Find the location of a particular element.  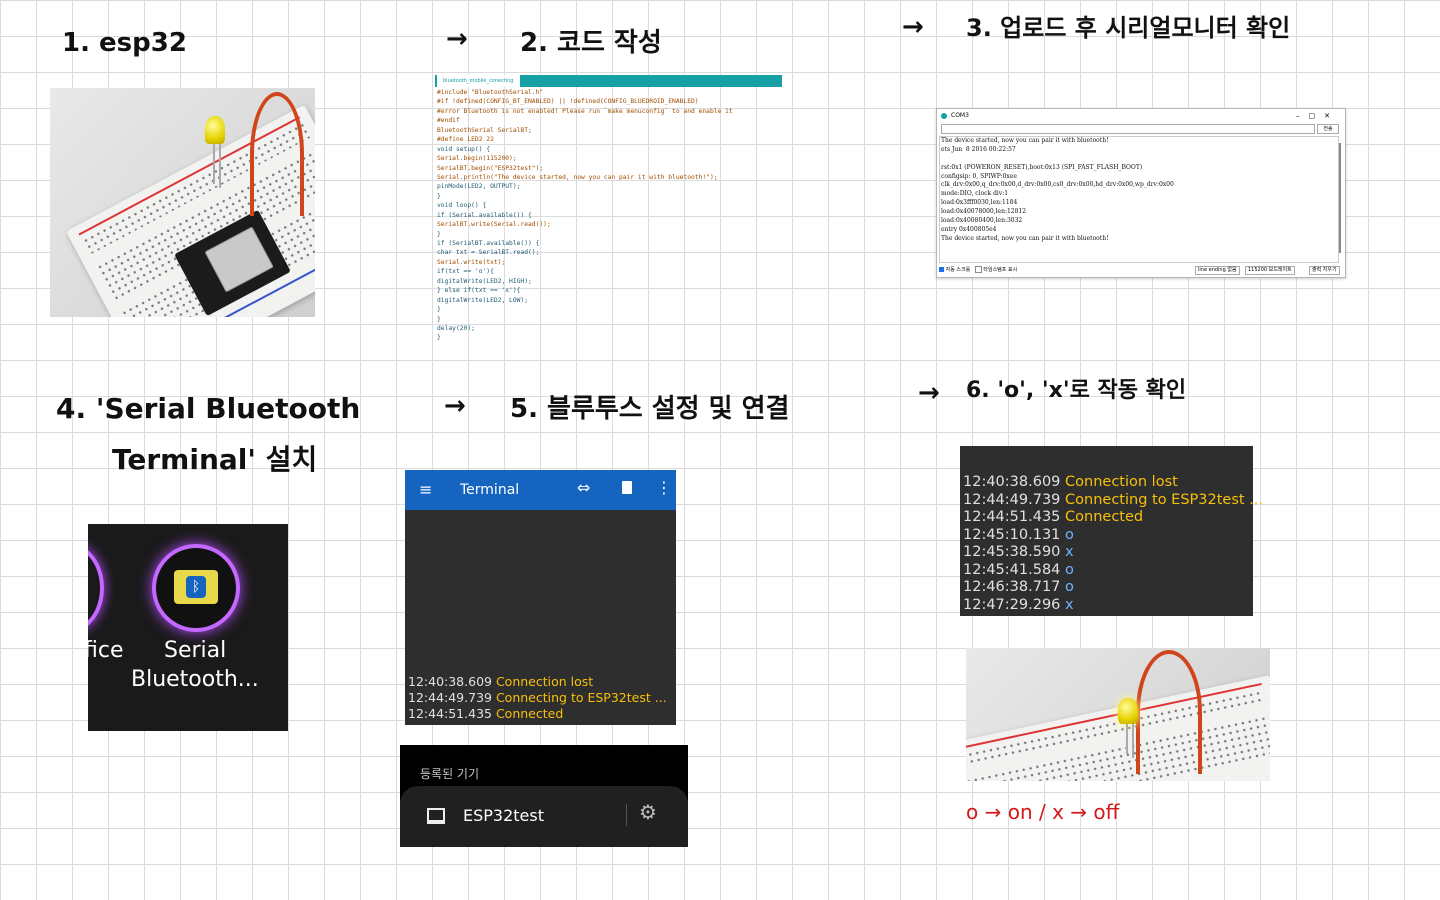

terminal-title: Terminal is located at coordinates (490, 490).